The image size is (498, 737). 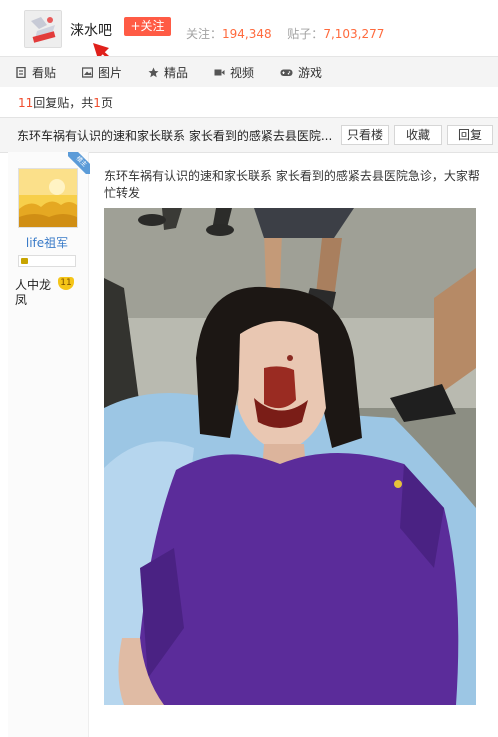 What do you see at coordinates (87, 72) in the screenshot?
I see `image-icon` at bounding box center [87, 72].